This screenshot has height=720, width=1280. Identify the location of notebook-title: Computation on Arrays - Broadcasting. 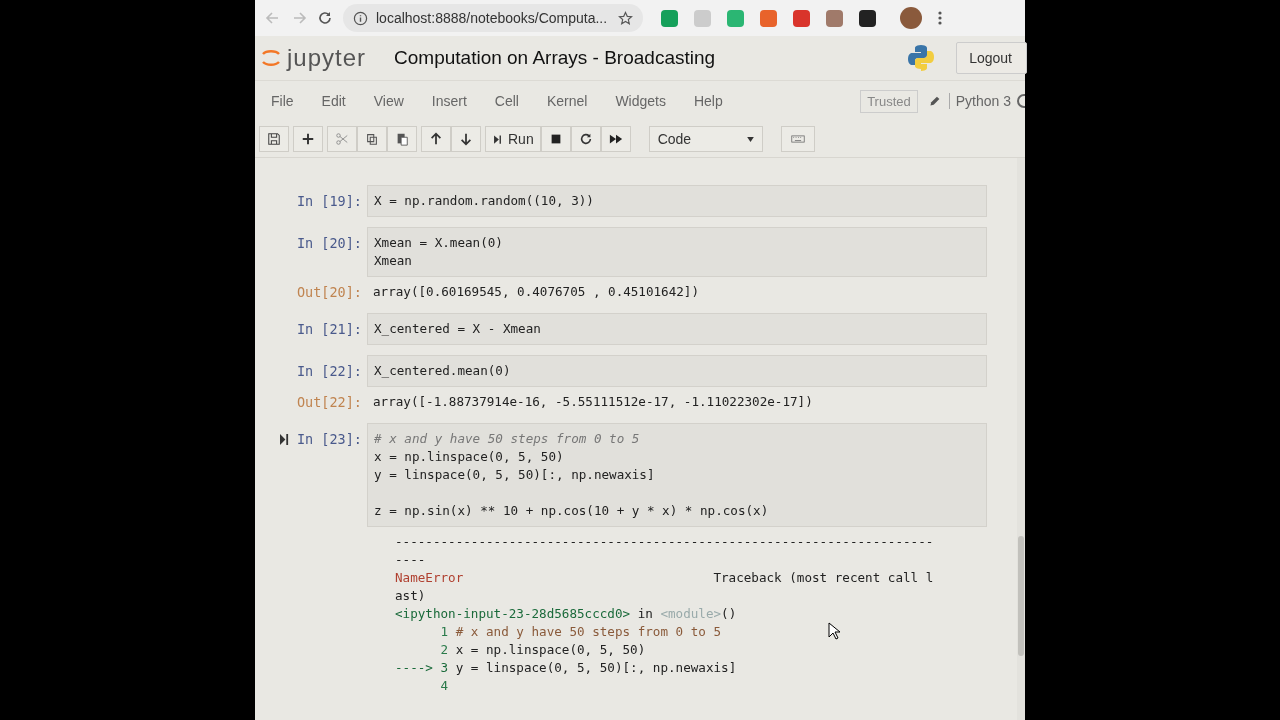
(650, 58).